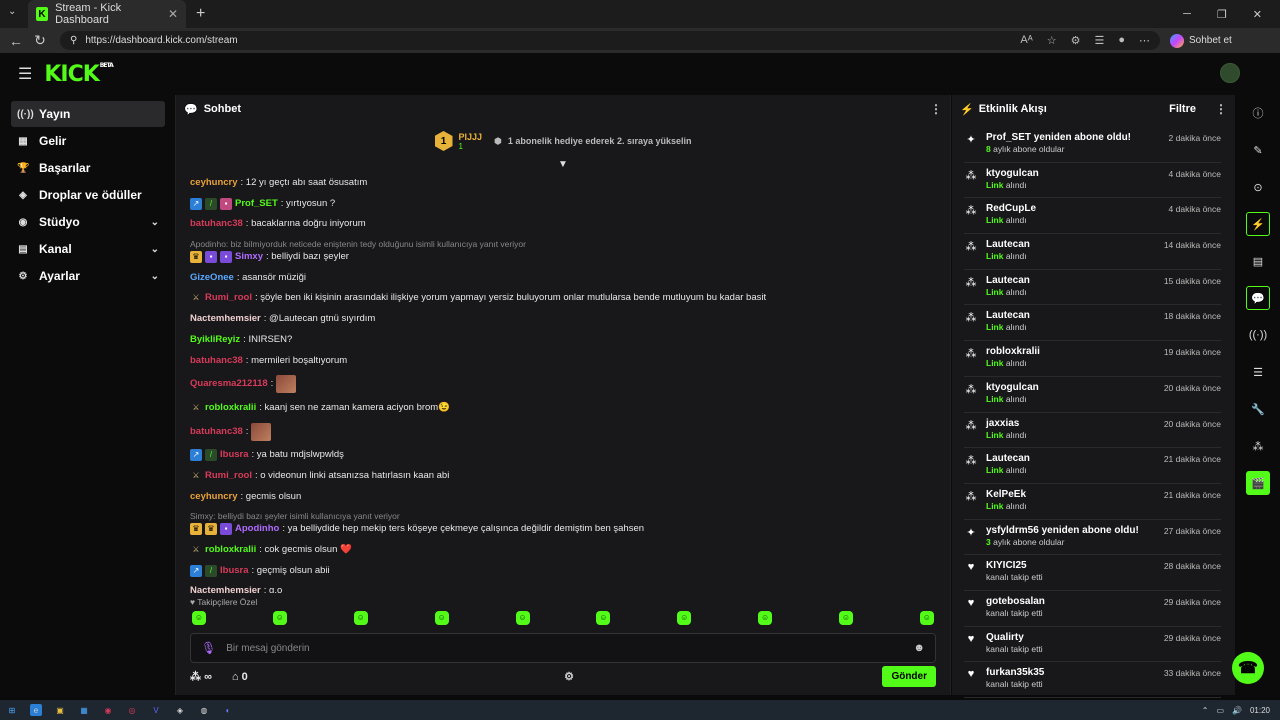 The width and height of the screenshot is (1280, 720). What do you see at coordinates (1220, 710) in the screenshot?
I see `network-icon: ▭` at bounding box center [1220, 710].